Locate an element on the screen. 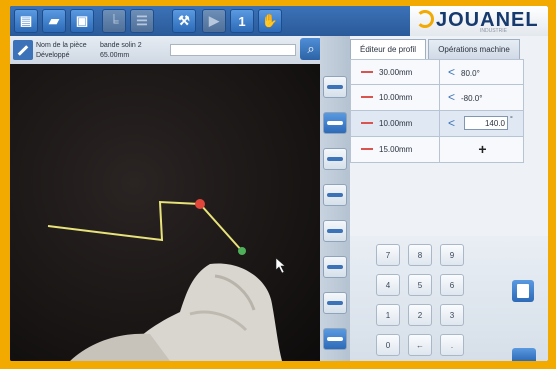 The image size is (556, 369). angle-tool is located at coordinates (335, 123).